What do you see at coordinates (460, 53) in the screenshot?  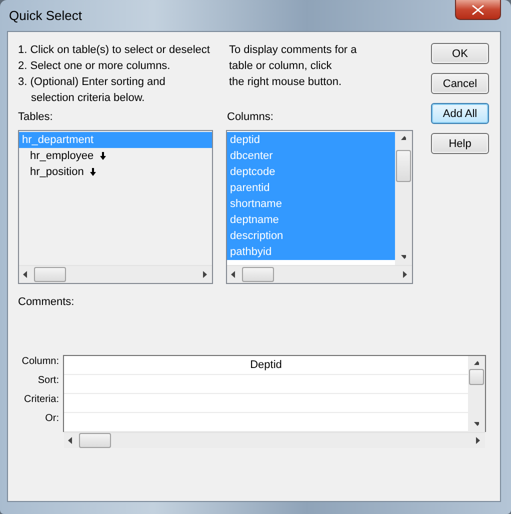 I see `dialog-button: OK` at bounding box center [460, 53].